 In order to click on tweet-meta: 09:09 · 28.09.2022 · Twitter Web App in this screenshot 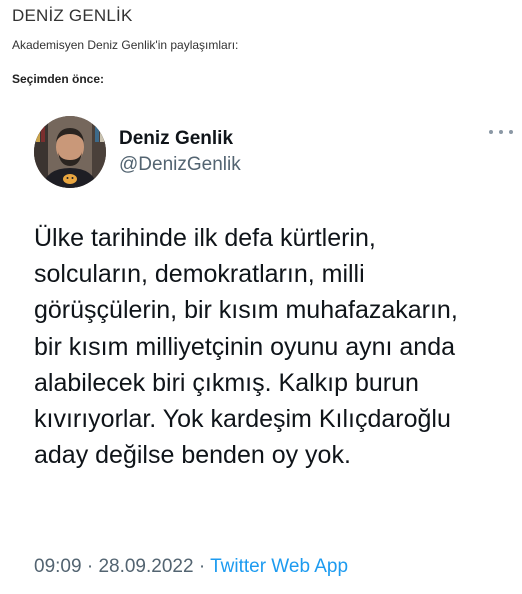, I will do `click(191, 567)`.